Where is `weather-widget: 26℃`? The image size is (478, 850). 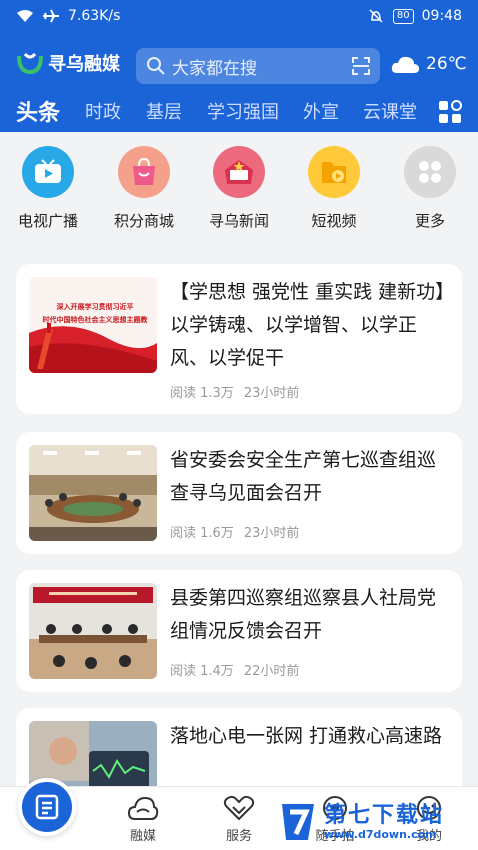 weather-widget: 26℃ is located at coordinates (428, 64).